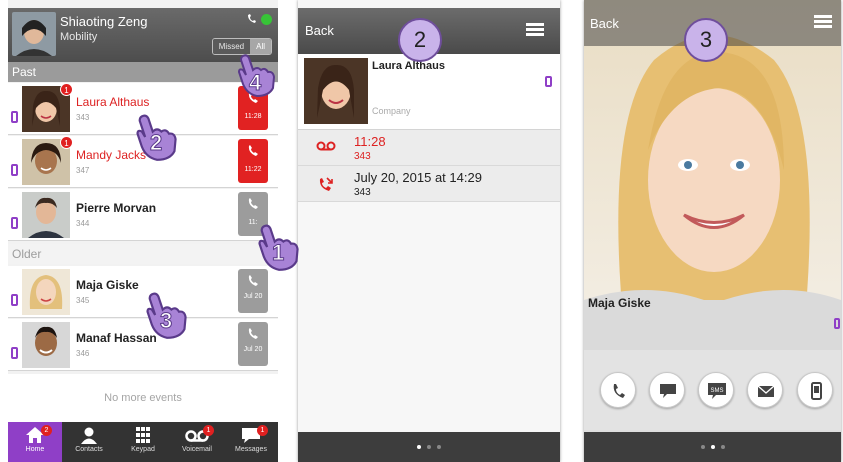  What do you see at coordinates (89, 435) in the screenshot?
I see `contacts-icon` at bounding box center [89, 435].